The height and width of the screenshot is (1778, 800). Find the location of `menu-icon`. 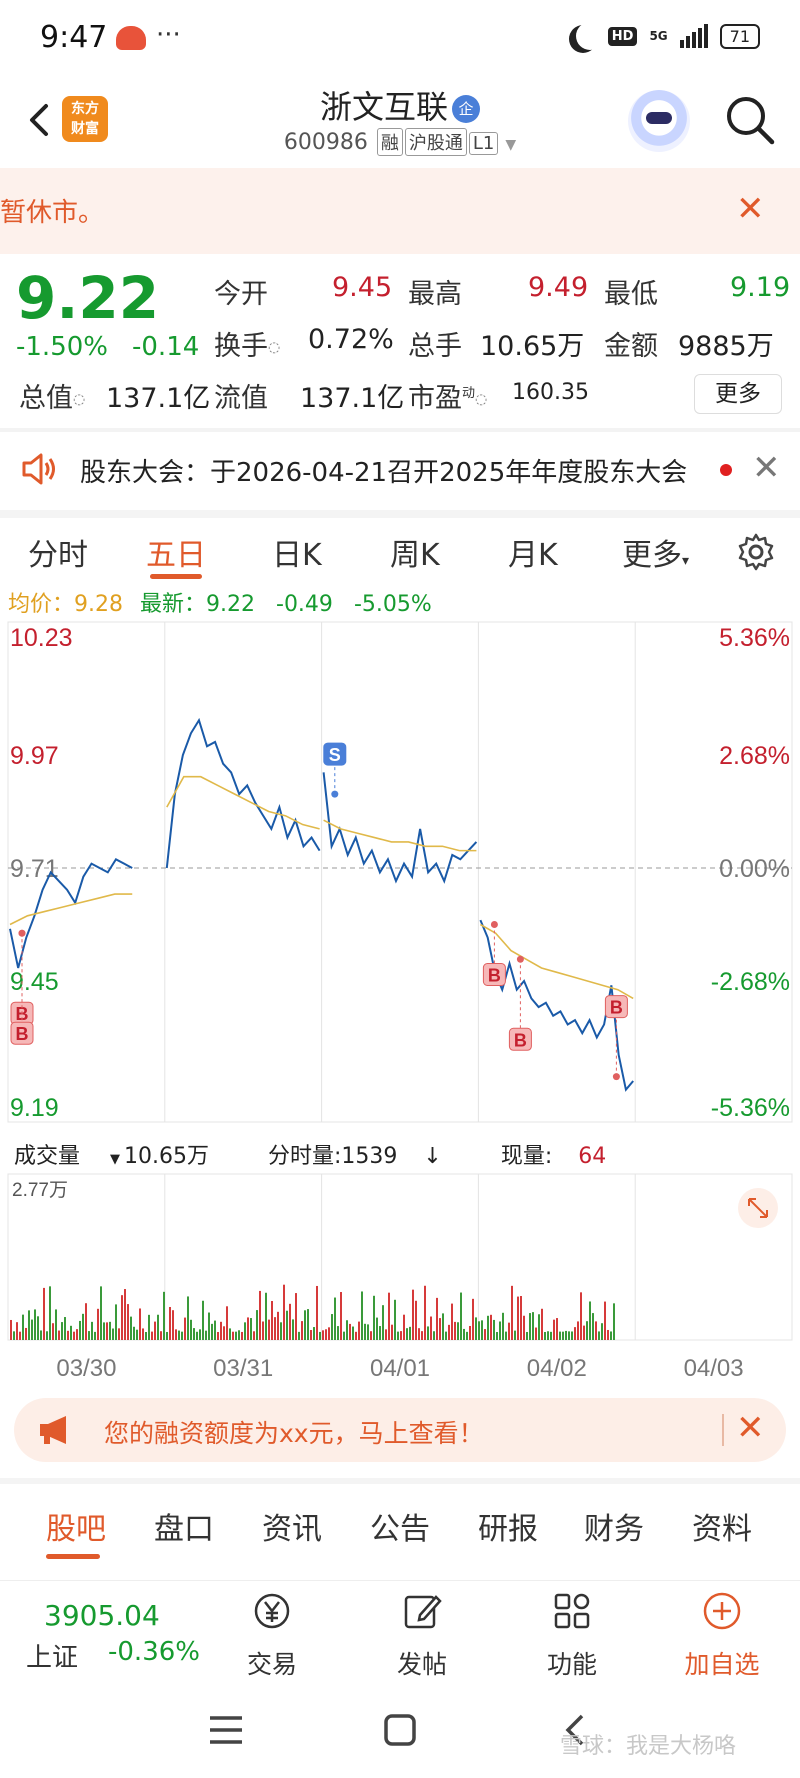

menu-icon is located at coordinates (226, 1730).